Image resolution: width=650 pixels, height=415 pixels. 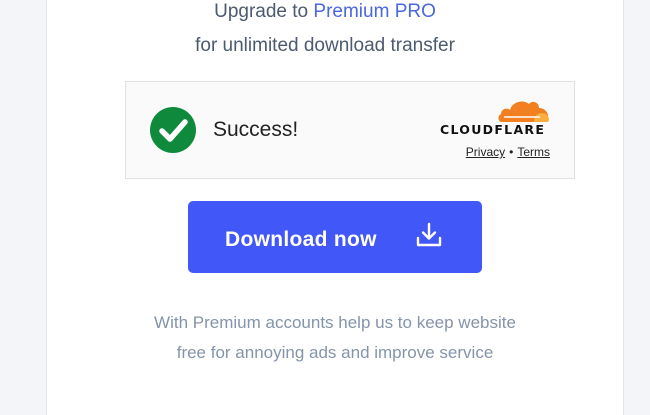 I want to click on cloudflare-wordmark: CLOUDFLARE, so click(x=493, y=129).